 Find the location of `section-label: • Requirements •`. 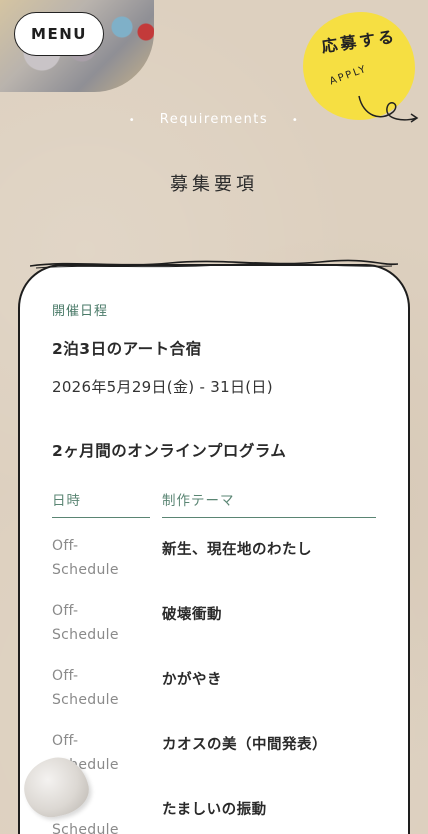

section-label: • Requirements • is located at coordinates (214, 119).